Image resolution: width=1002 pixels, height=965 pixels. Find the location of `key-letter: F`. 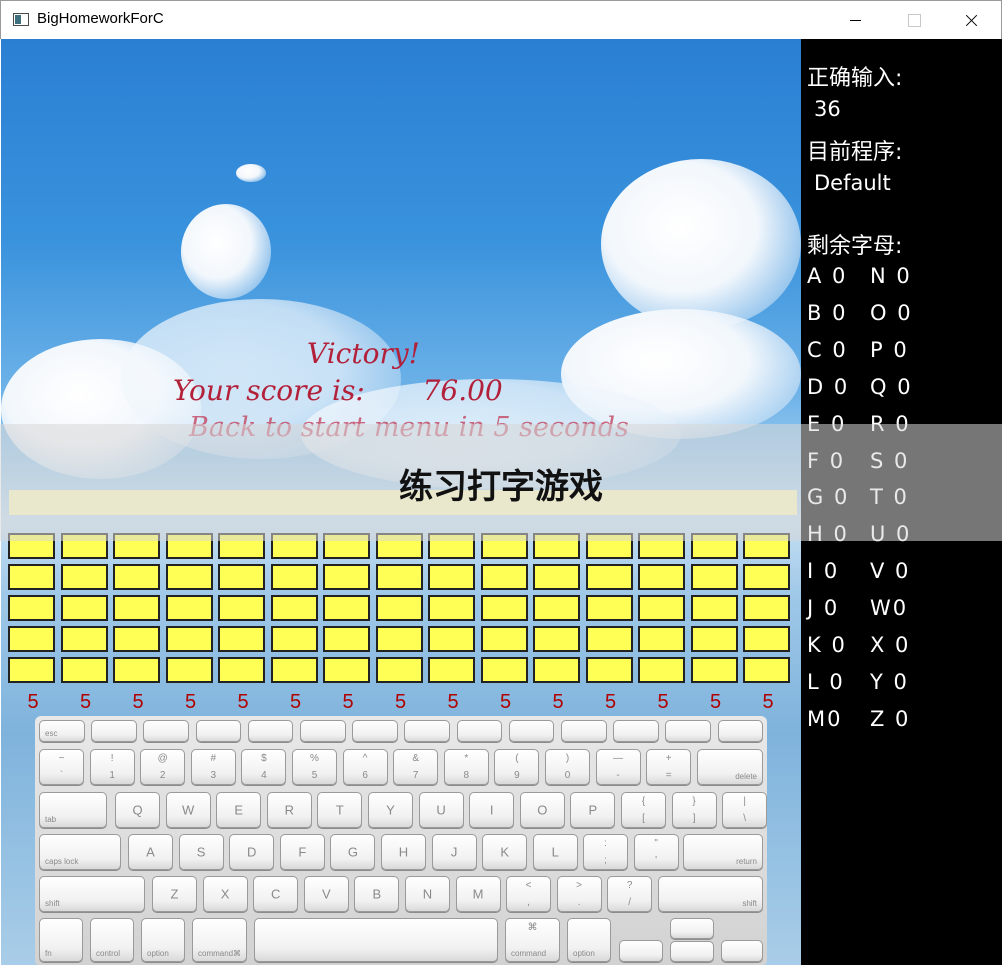

key-letter: F is located at coordinates (302, 852).